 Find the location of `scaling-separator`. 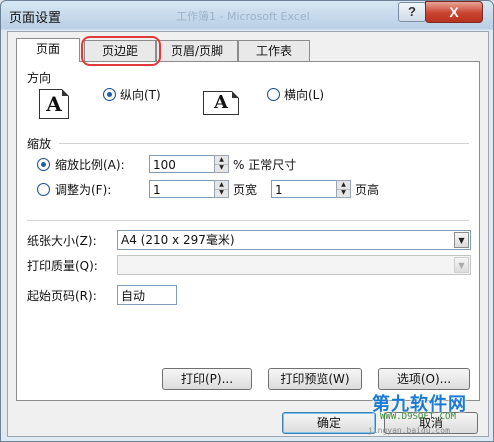

scaling-separator is located at coordinates (264, 143).